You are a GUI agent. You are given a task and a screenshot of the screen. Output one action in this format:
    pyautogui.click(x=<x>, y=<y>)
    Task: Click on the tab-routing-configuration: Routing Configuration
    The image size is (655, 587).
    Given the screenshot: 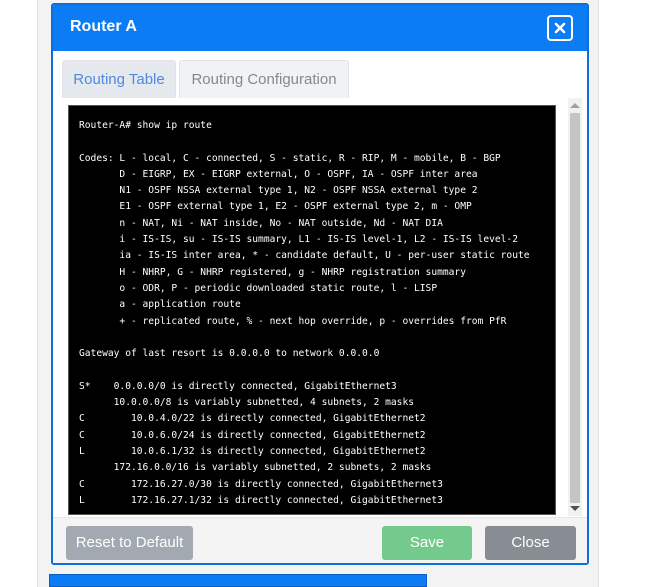 What is the action you would take?
    pyautogui.click(x=264, y=79)
    